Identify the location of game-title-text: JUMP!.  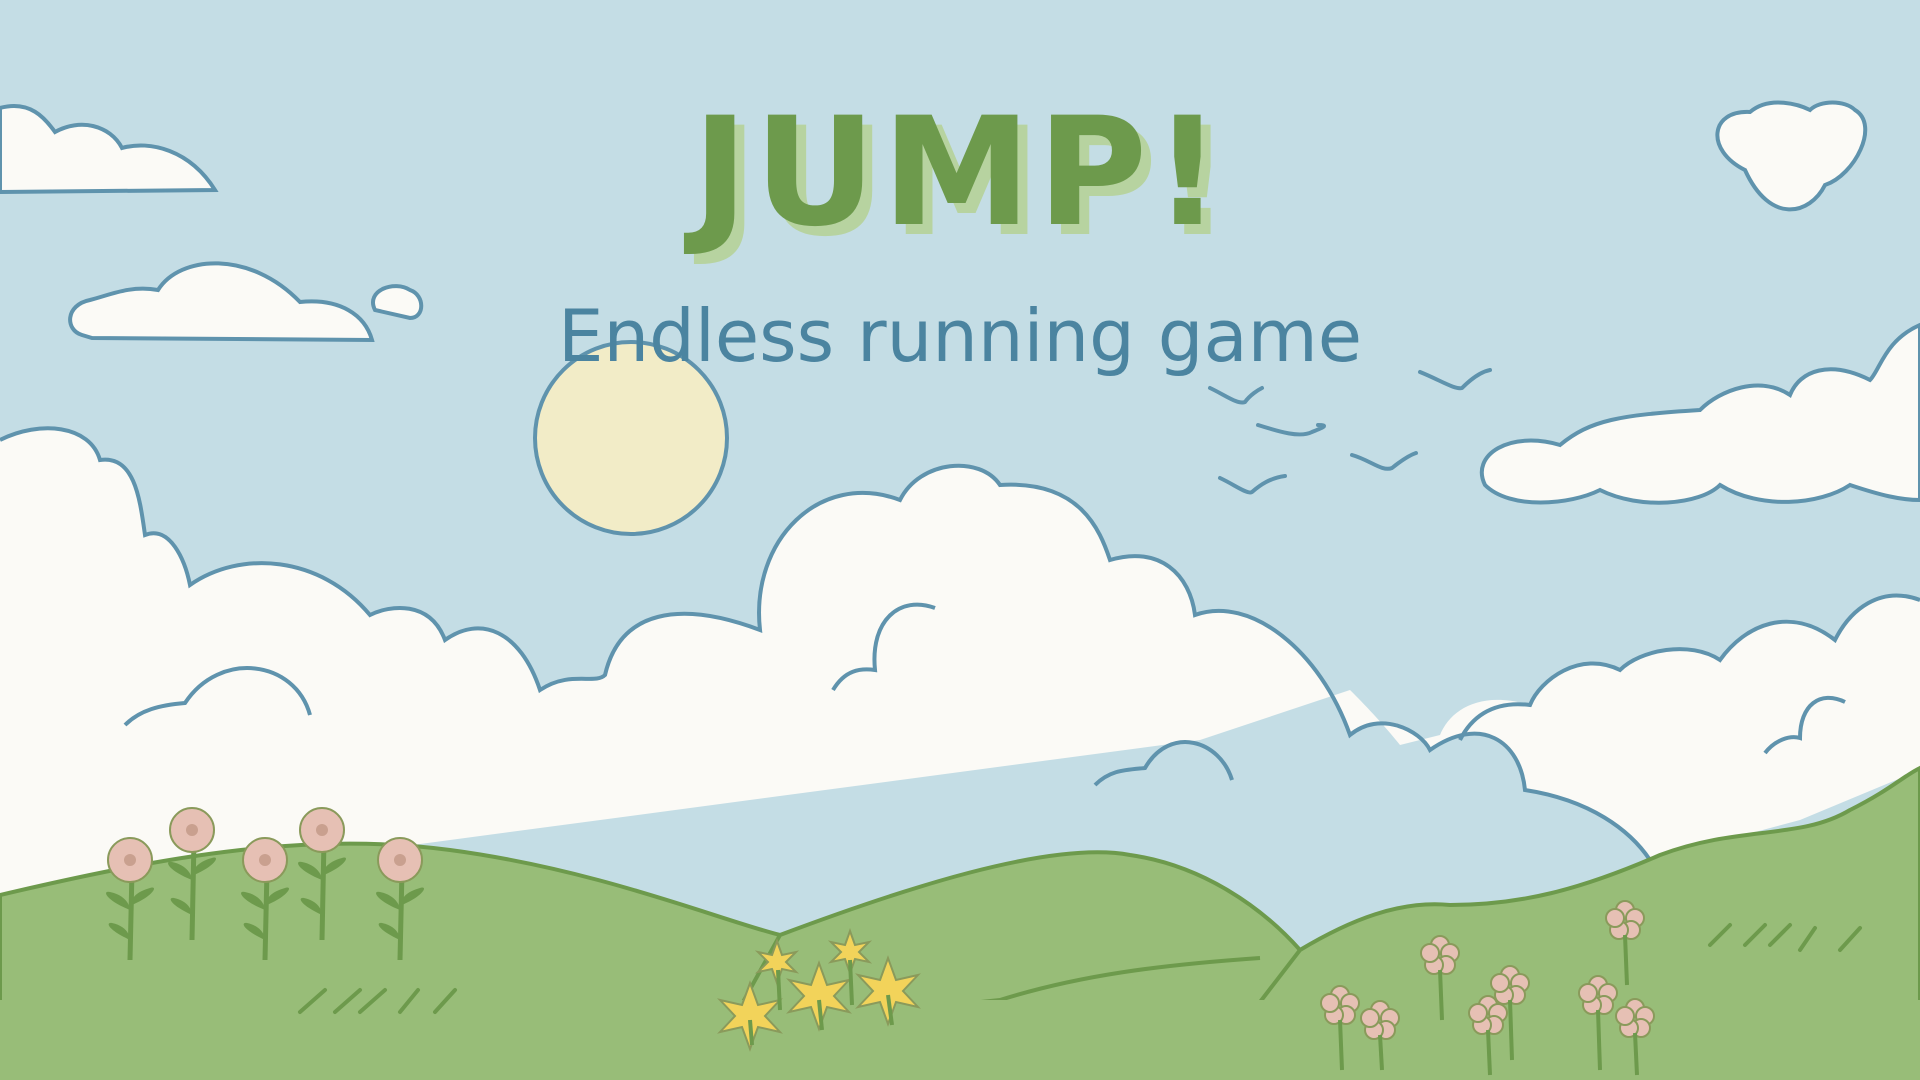
(960, 173).